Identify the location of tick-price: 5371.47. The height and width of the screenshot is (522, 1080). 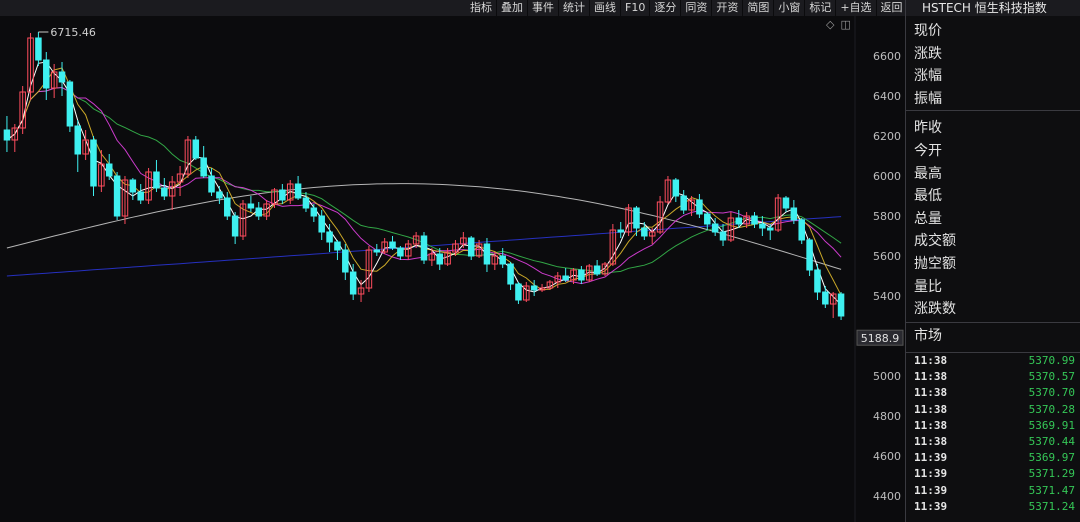
(1051, 490).